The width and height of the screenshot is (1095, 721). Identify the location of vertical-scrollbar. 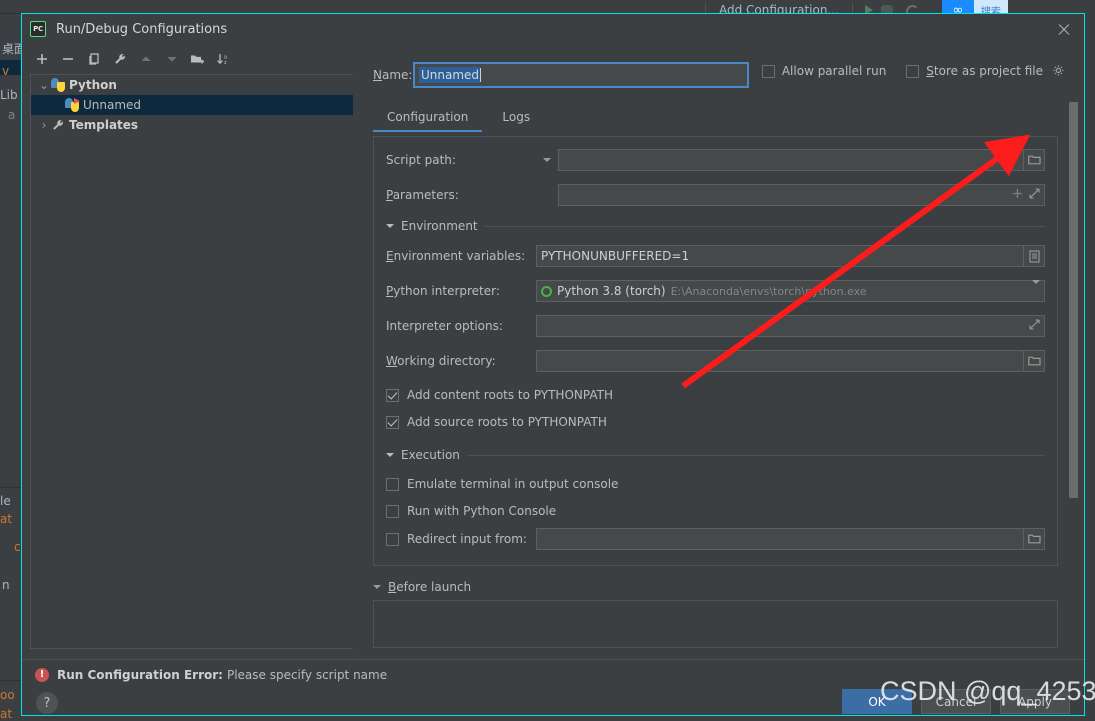
(1073, 389).